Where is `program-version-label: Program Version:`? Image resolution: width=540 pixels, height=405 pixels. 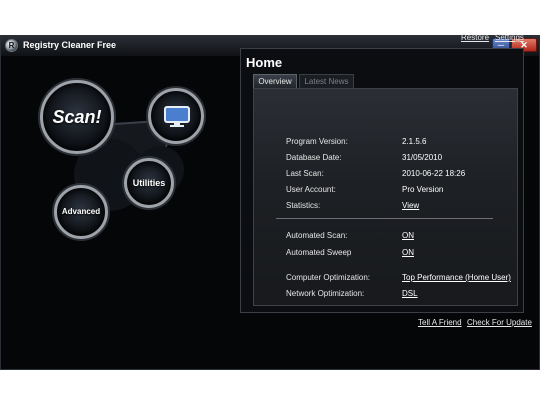 program-version-label: Program Version: is located at coordinates (317, 141).